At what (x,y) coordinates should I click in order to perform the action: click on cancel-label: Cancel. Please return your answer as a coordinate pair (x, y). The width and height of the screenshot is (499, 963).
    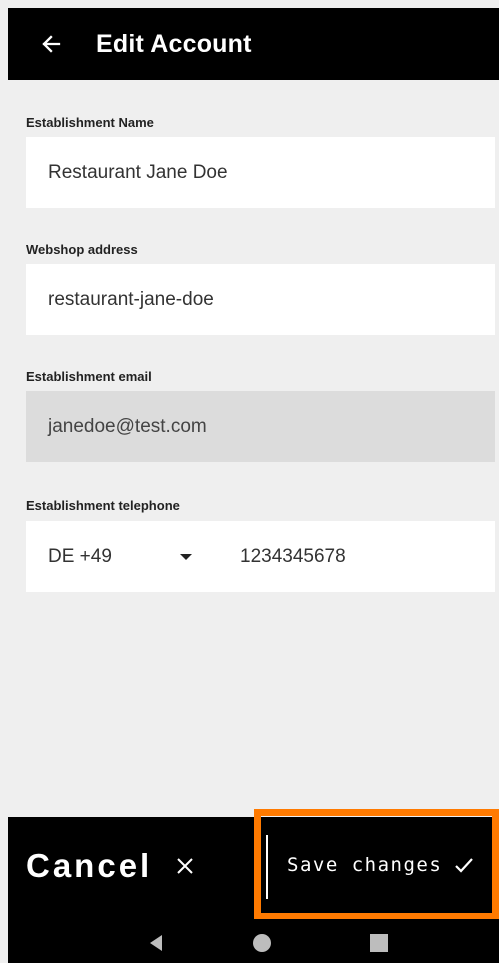
    Looking at the image, I should click on (89, 865).